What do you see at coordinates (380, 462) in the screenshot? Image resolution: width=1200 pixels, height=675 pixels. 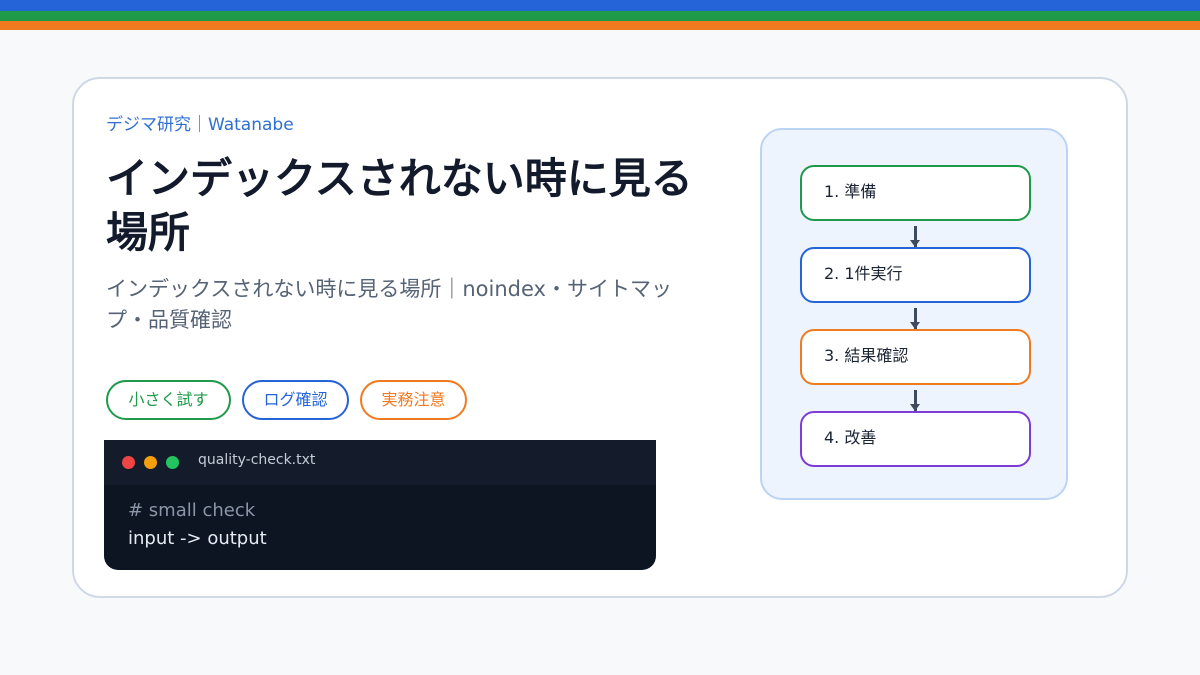 I see `code-title-bar: quality-check.txt` at bounding box center [380, 462].